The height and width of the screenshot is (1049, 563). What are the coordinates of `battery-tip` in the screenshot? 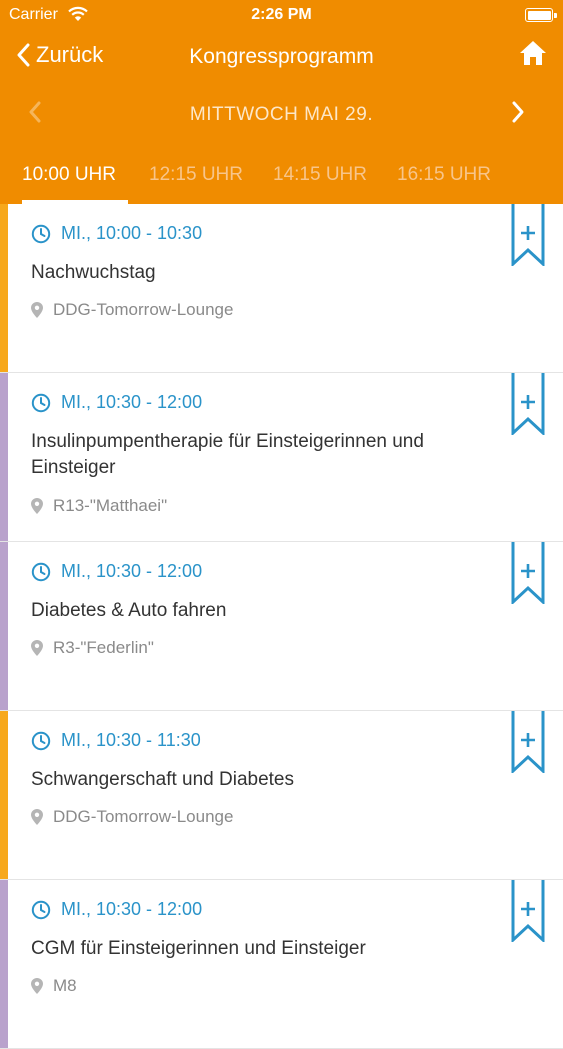 It's located at (555, 15).